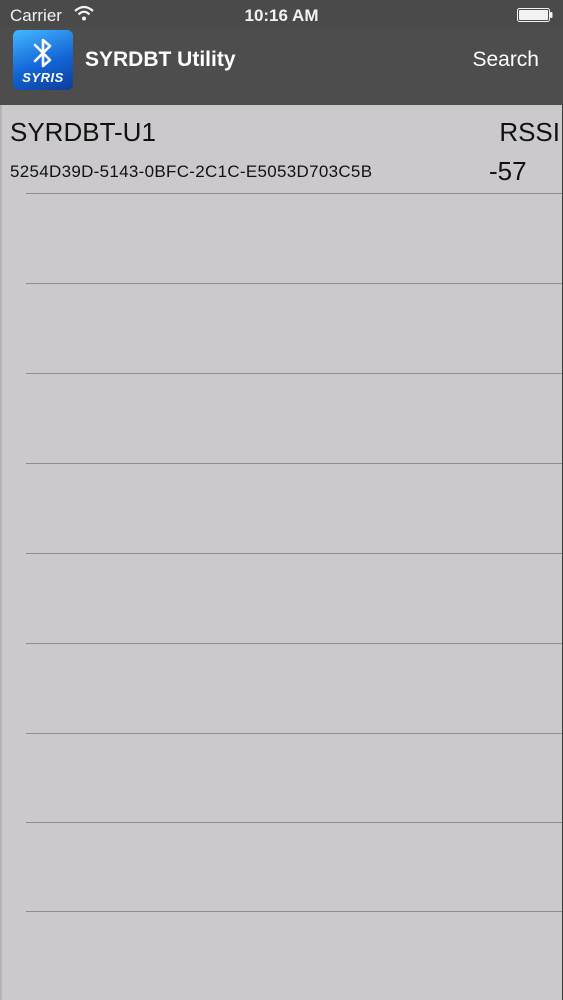  I want to click on rssi-header: RSSI, so click(529, 132).